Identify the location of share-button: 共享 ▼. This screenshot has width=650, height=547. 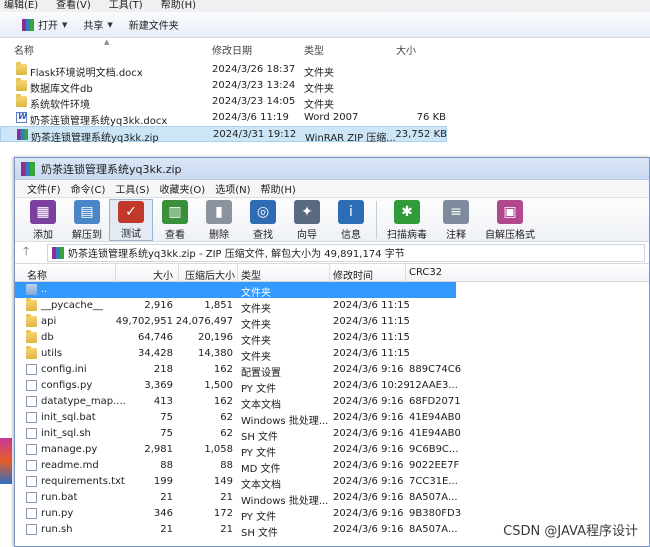
(97, 25).